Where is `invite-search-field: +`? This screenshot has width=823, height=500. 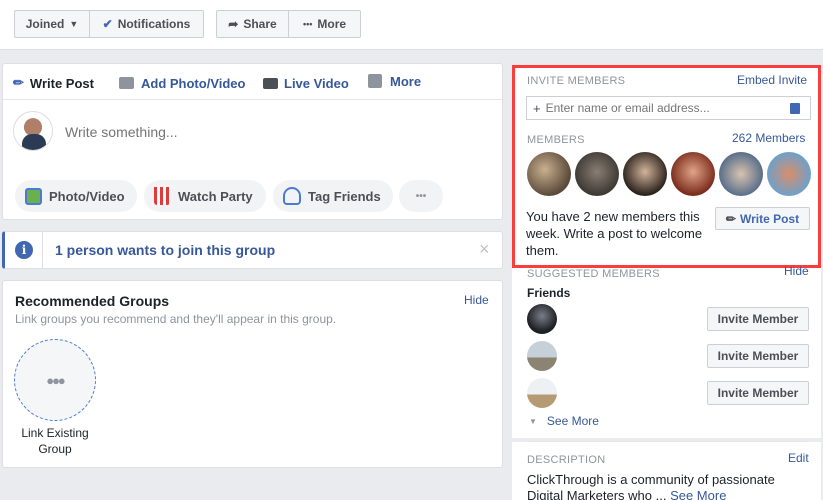 invite-search-field: + is located at coordinates (668, 108).